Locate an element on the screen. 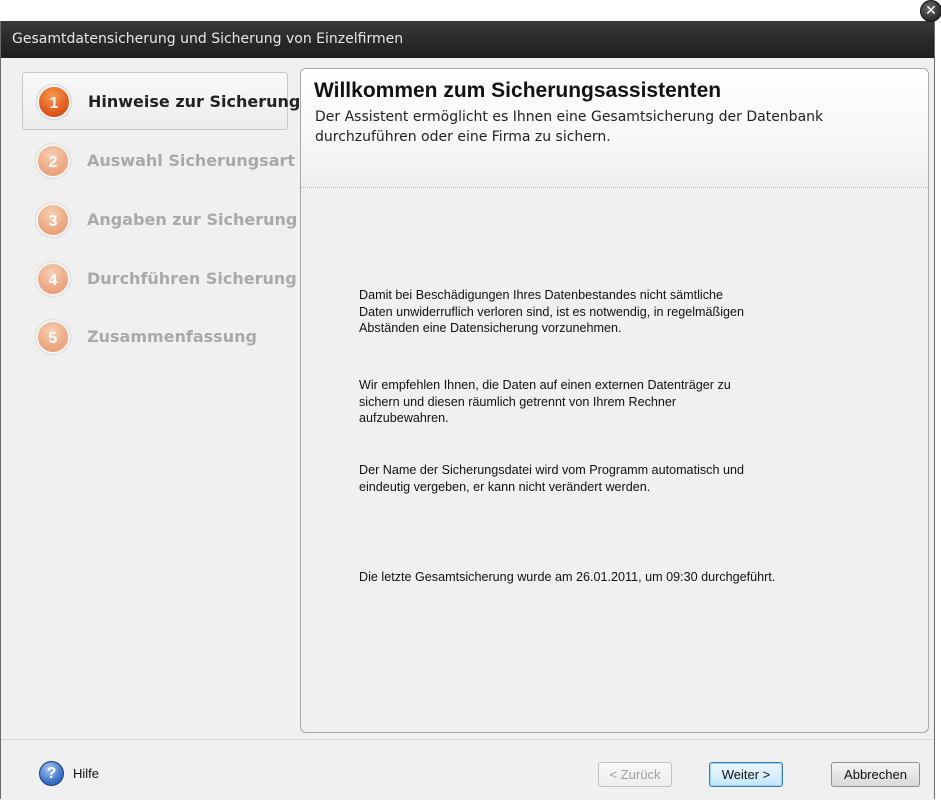 This screenshot has height=800, width=941. step-1-hinweise: 1 Hinweise zur Sicherung is located at coordinates (161, 101).